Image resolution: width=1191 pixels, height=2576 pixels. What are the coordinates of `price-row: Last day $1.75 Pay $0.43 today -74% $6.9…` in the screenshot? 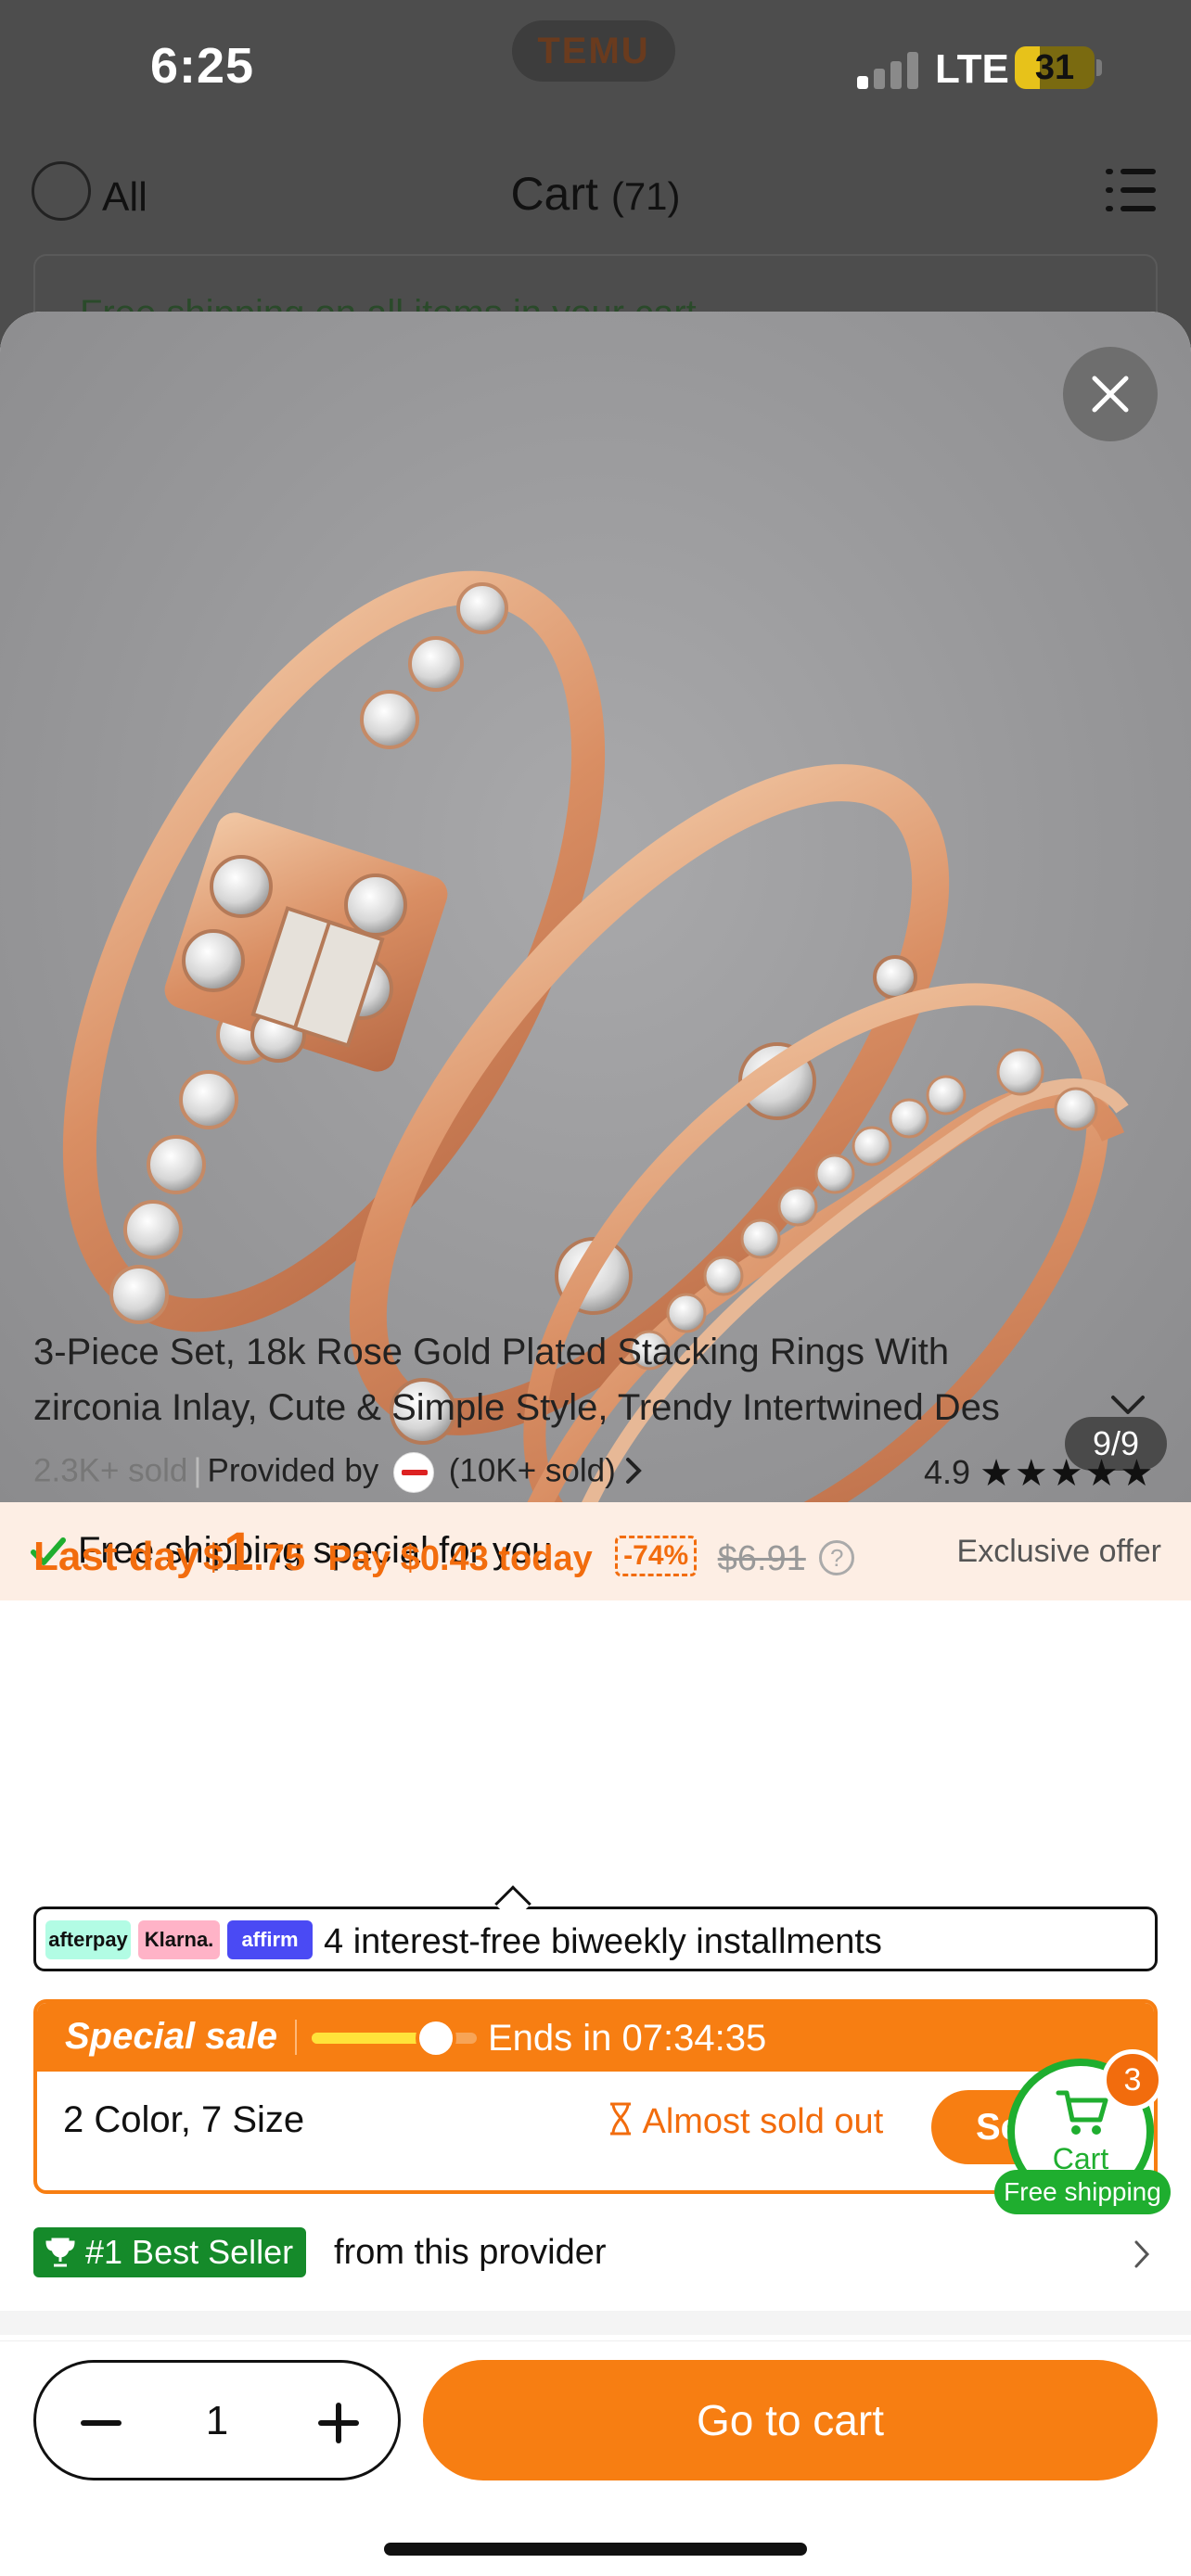 It's located at (444, 1552).